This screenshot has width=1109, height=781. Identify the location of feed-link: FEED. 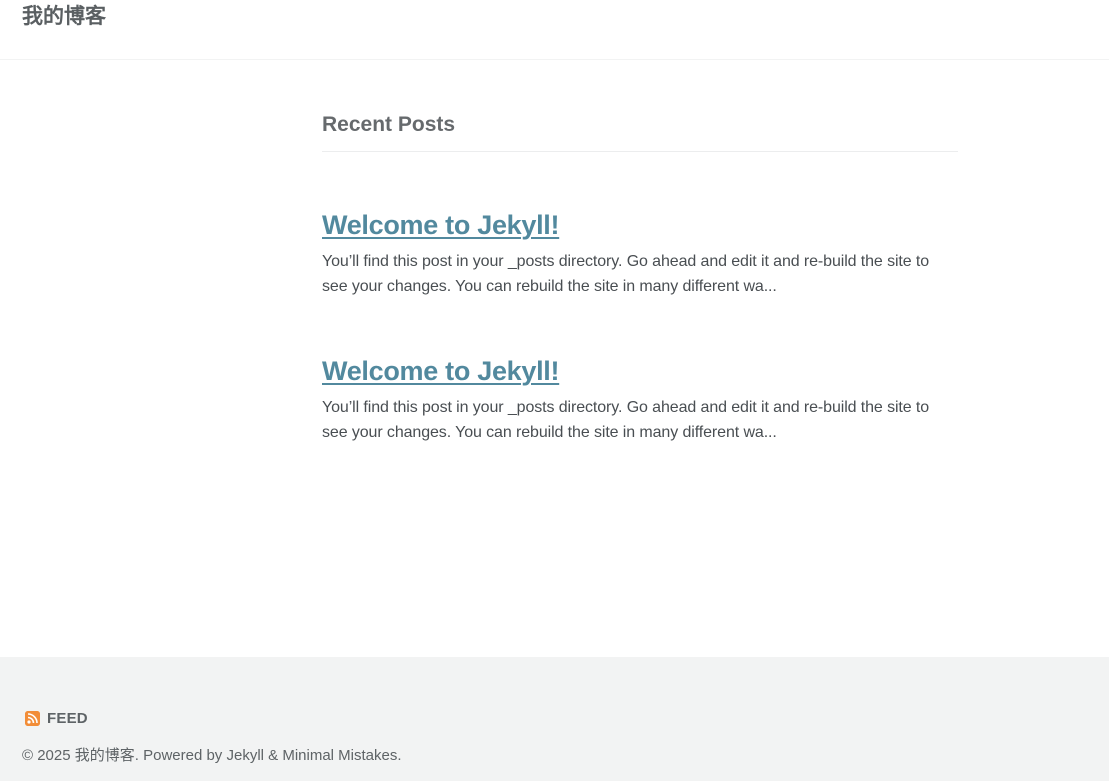
(56, 718).